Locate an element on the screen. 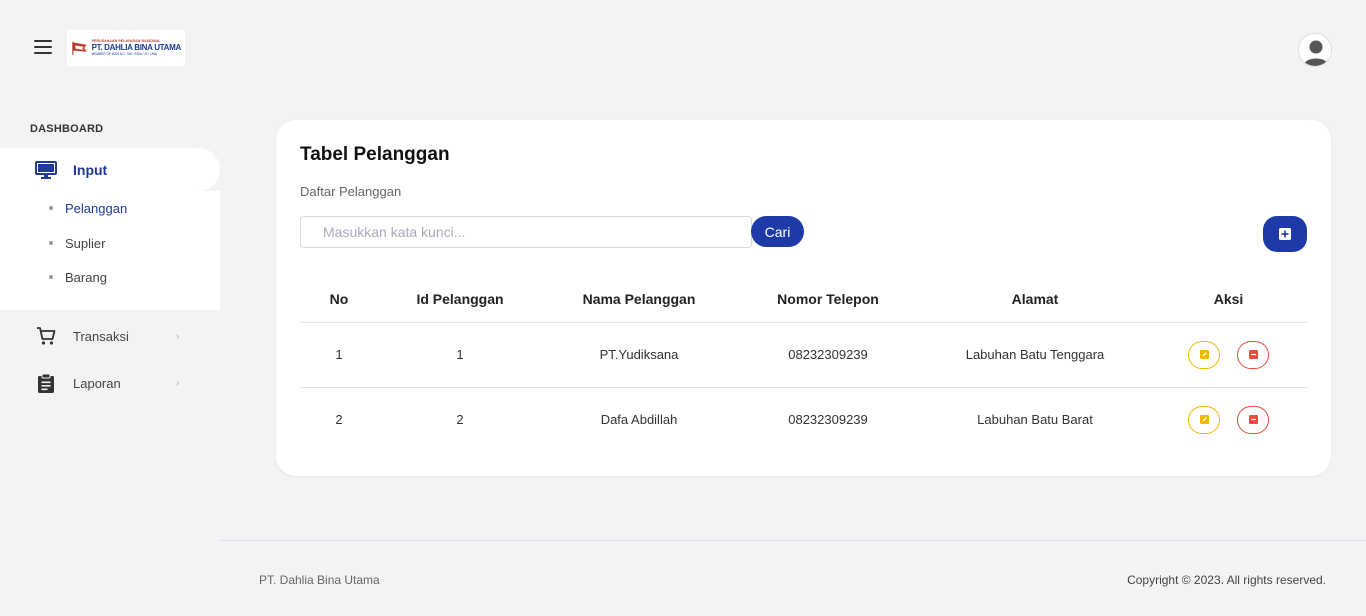  cell-no: 1 is located at coordinates (339, 355).